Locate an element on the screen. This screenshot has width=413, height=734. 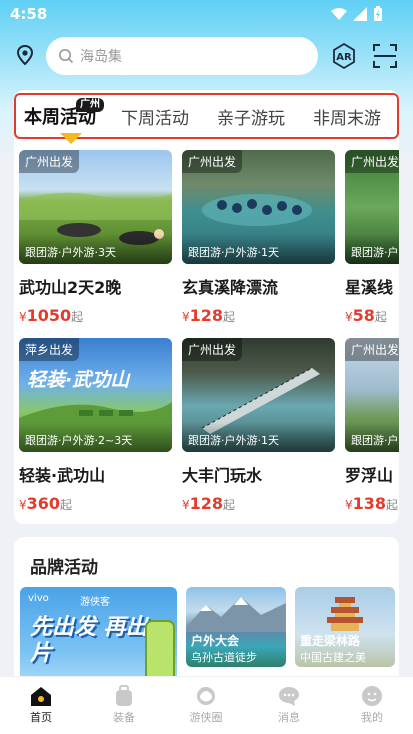
activity-price: ¥138起 is located at coordinates (372, 503).